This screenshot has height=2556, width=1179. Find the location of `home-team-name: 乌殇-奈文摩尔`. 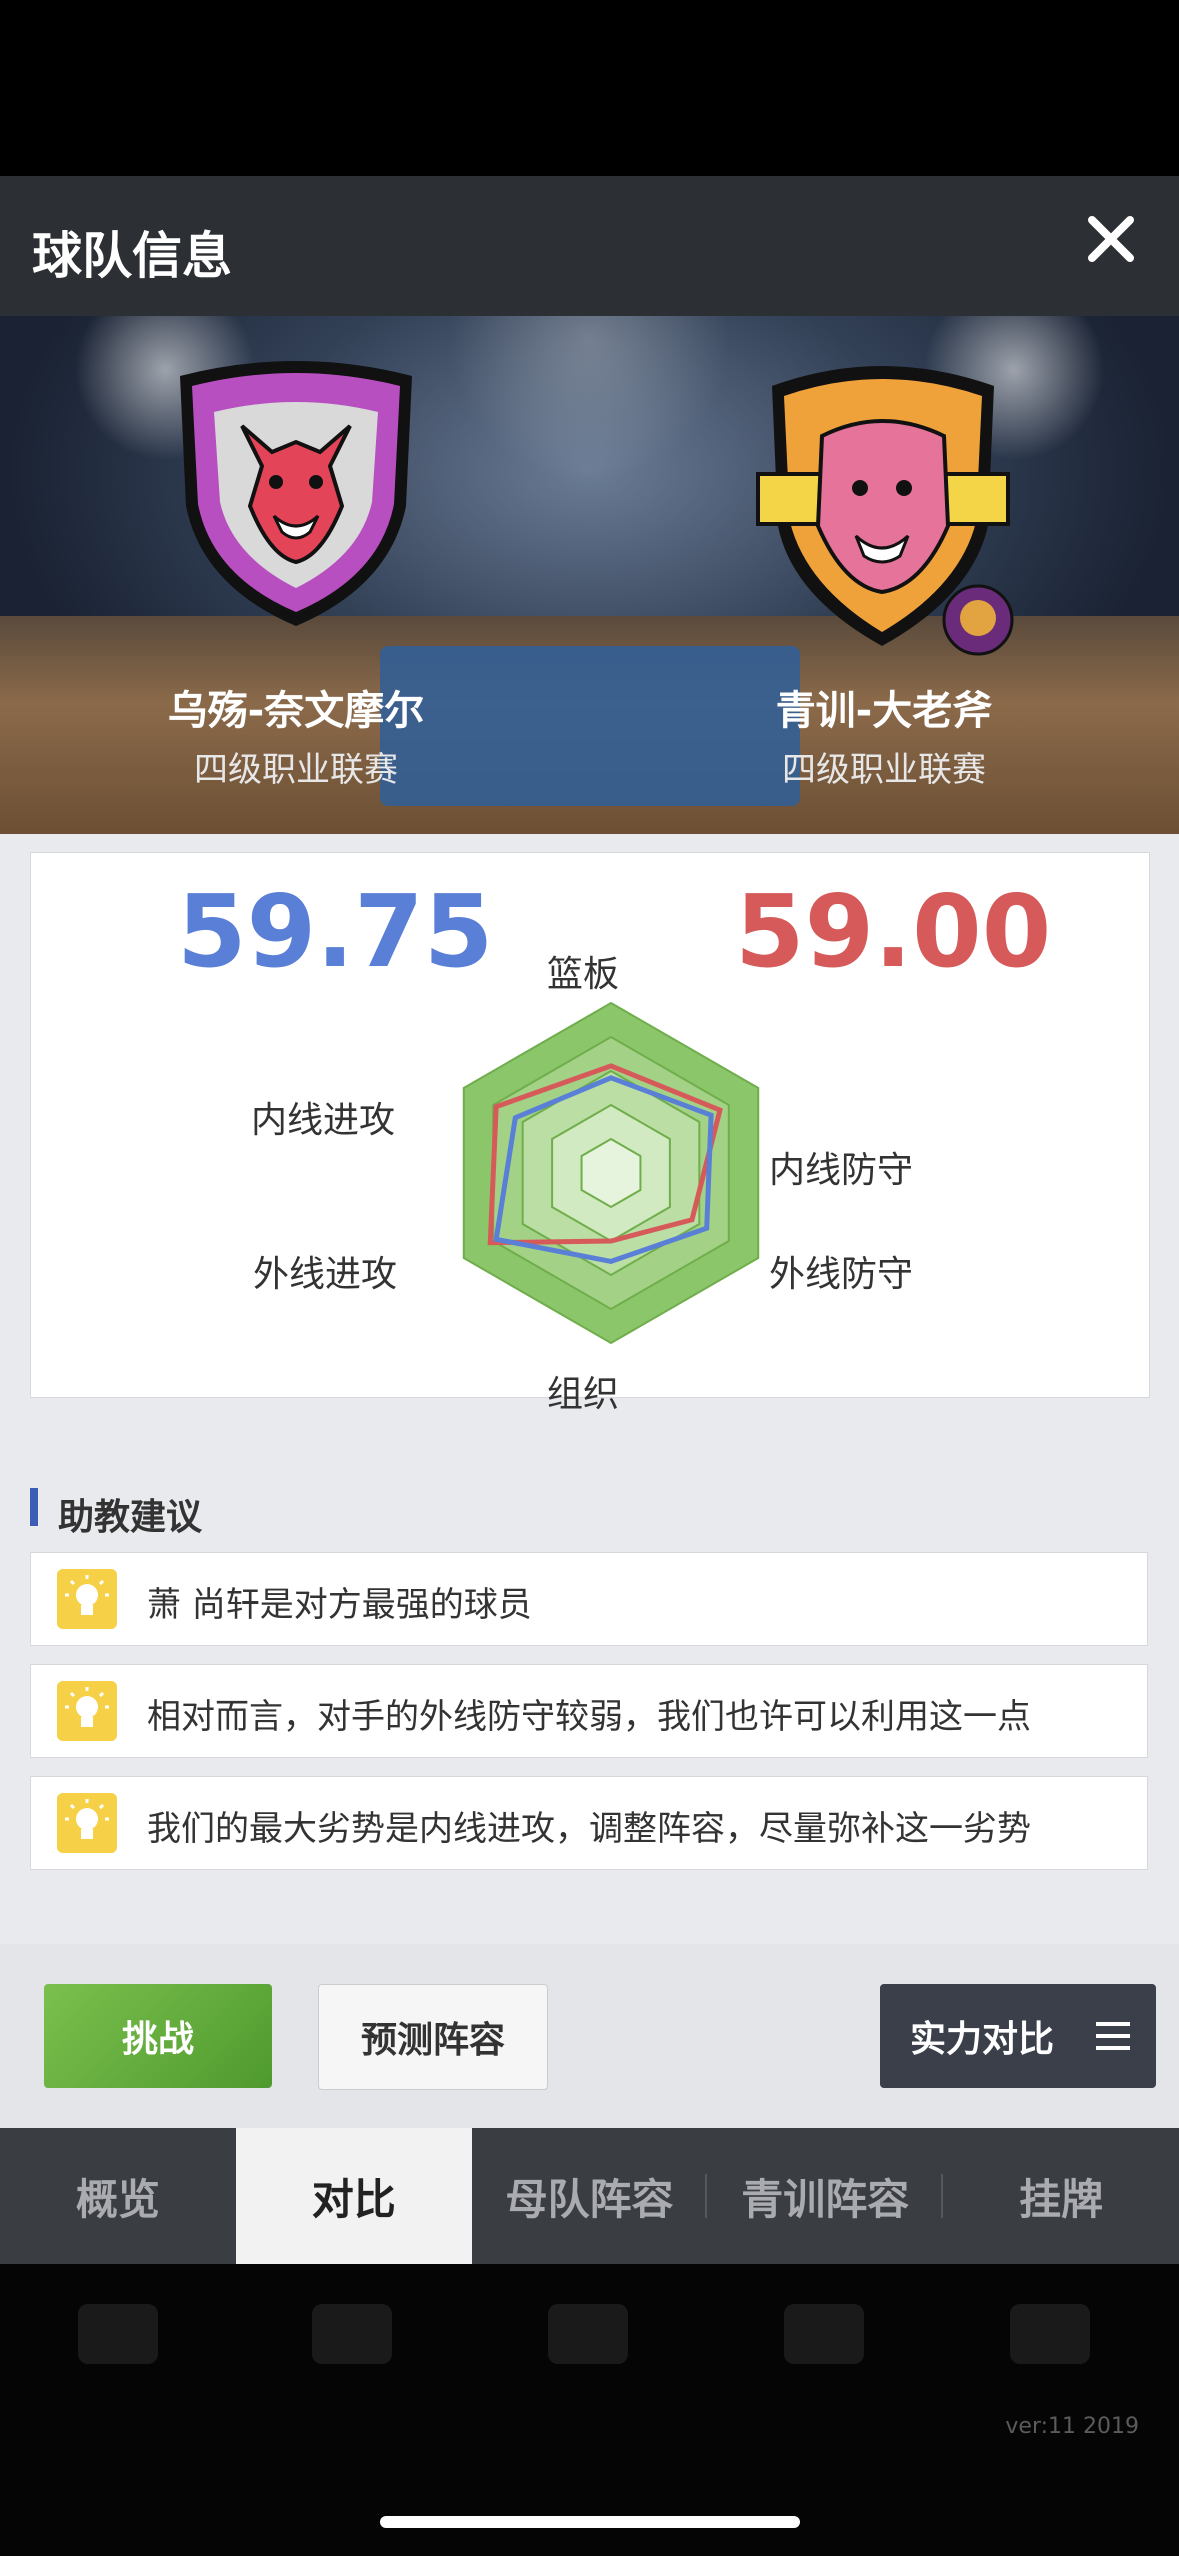

home-team-name: 乌殇-奈文摩尔 is located at coordinates (296, 711).